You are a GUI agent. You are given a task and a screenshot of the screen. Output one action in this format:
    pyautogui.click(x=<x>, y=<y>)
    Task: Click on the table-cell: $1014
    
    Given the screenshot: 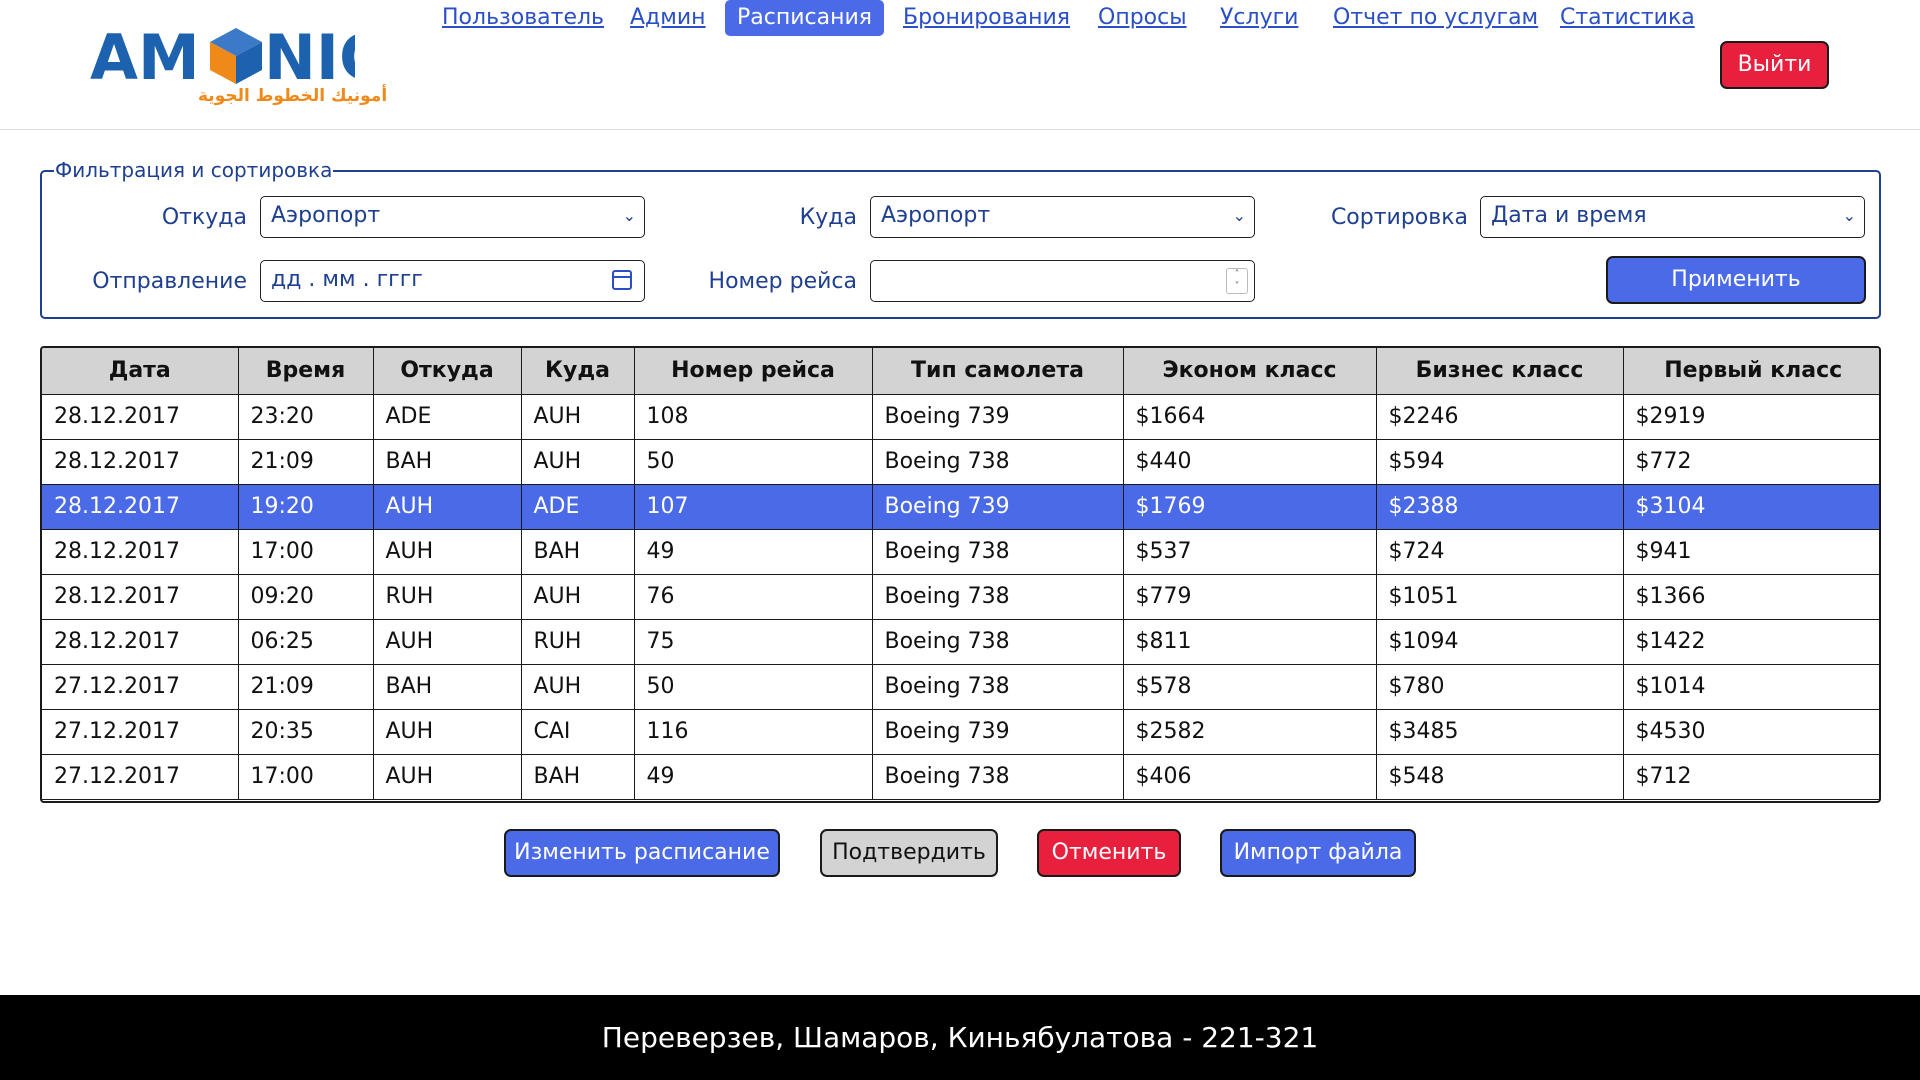 What is the action you would take?
    pyautogui.click(x=1751, y=687)
    